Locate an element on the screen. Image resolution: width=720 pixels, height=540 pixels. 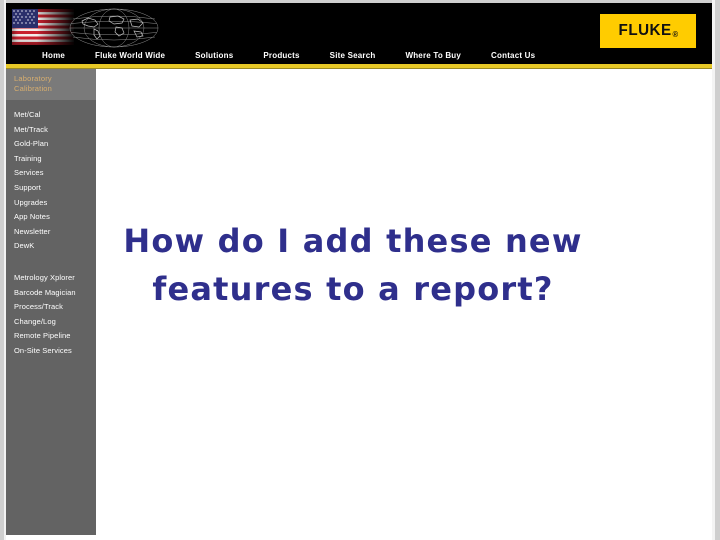
page-title-line-2: features to a report? is located at coordinates (353, 289).